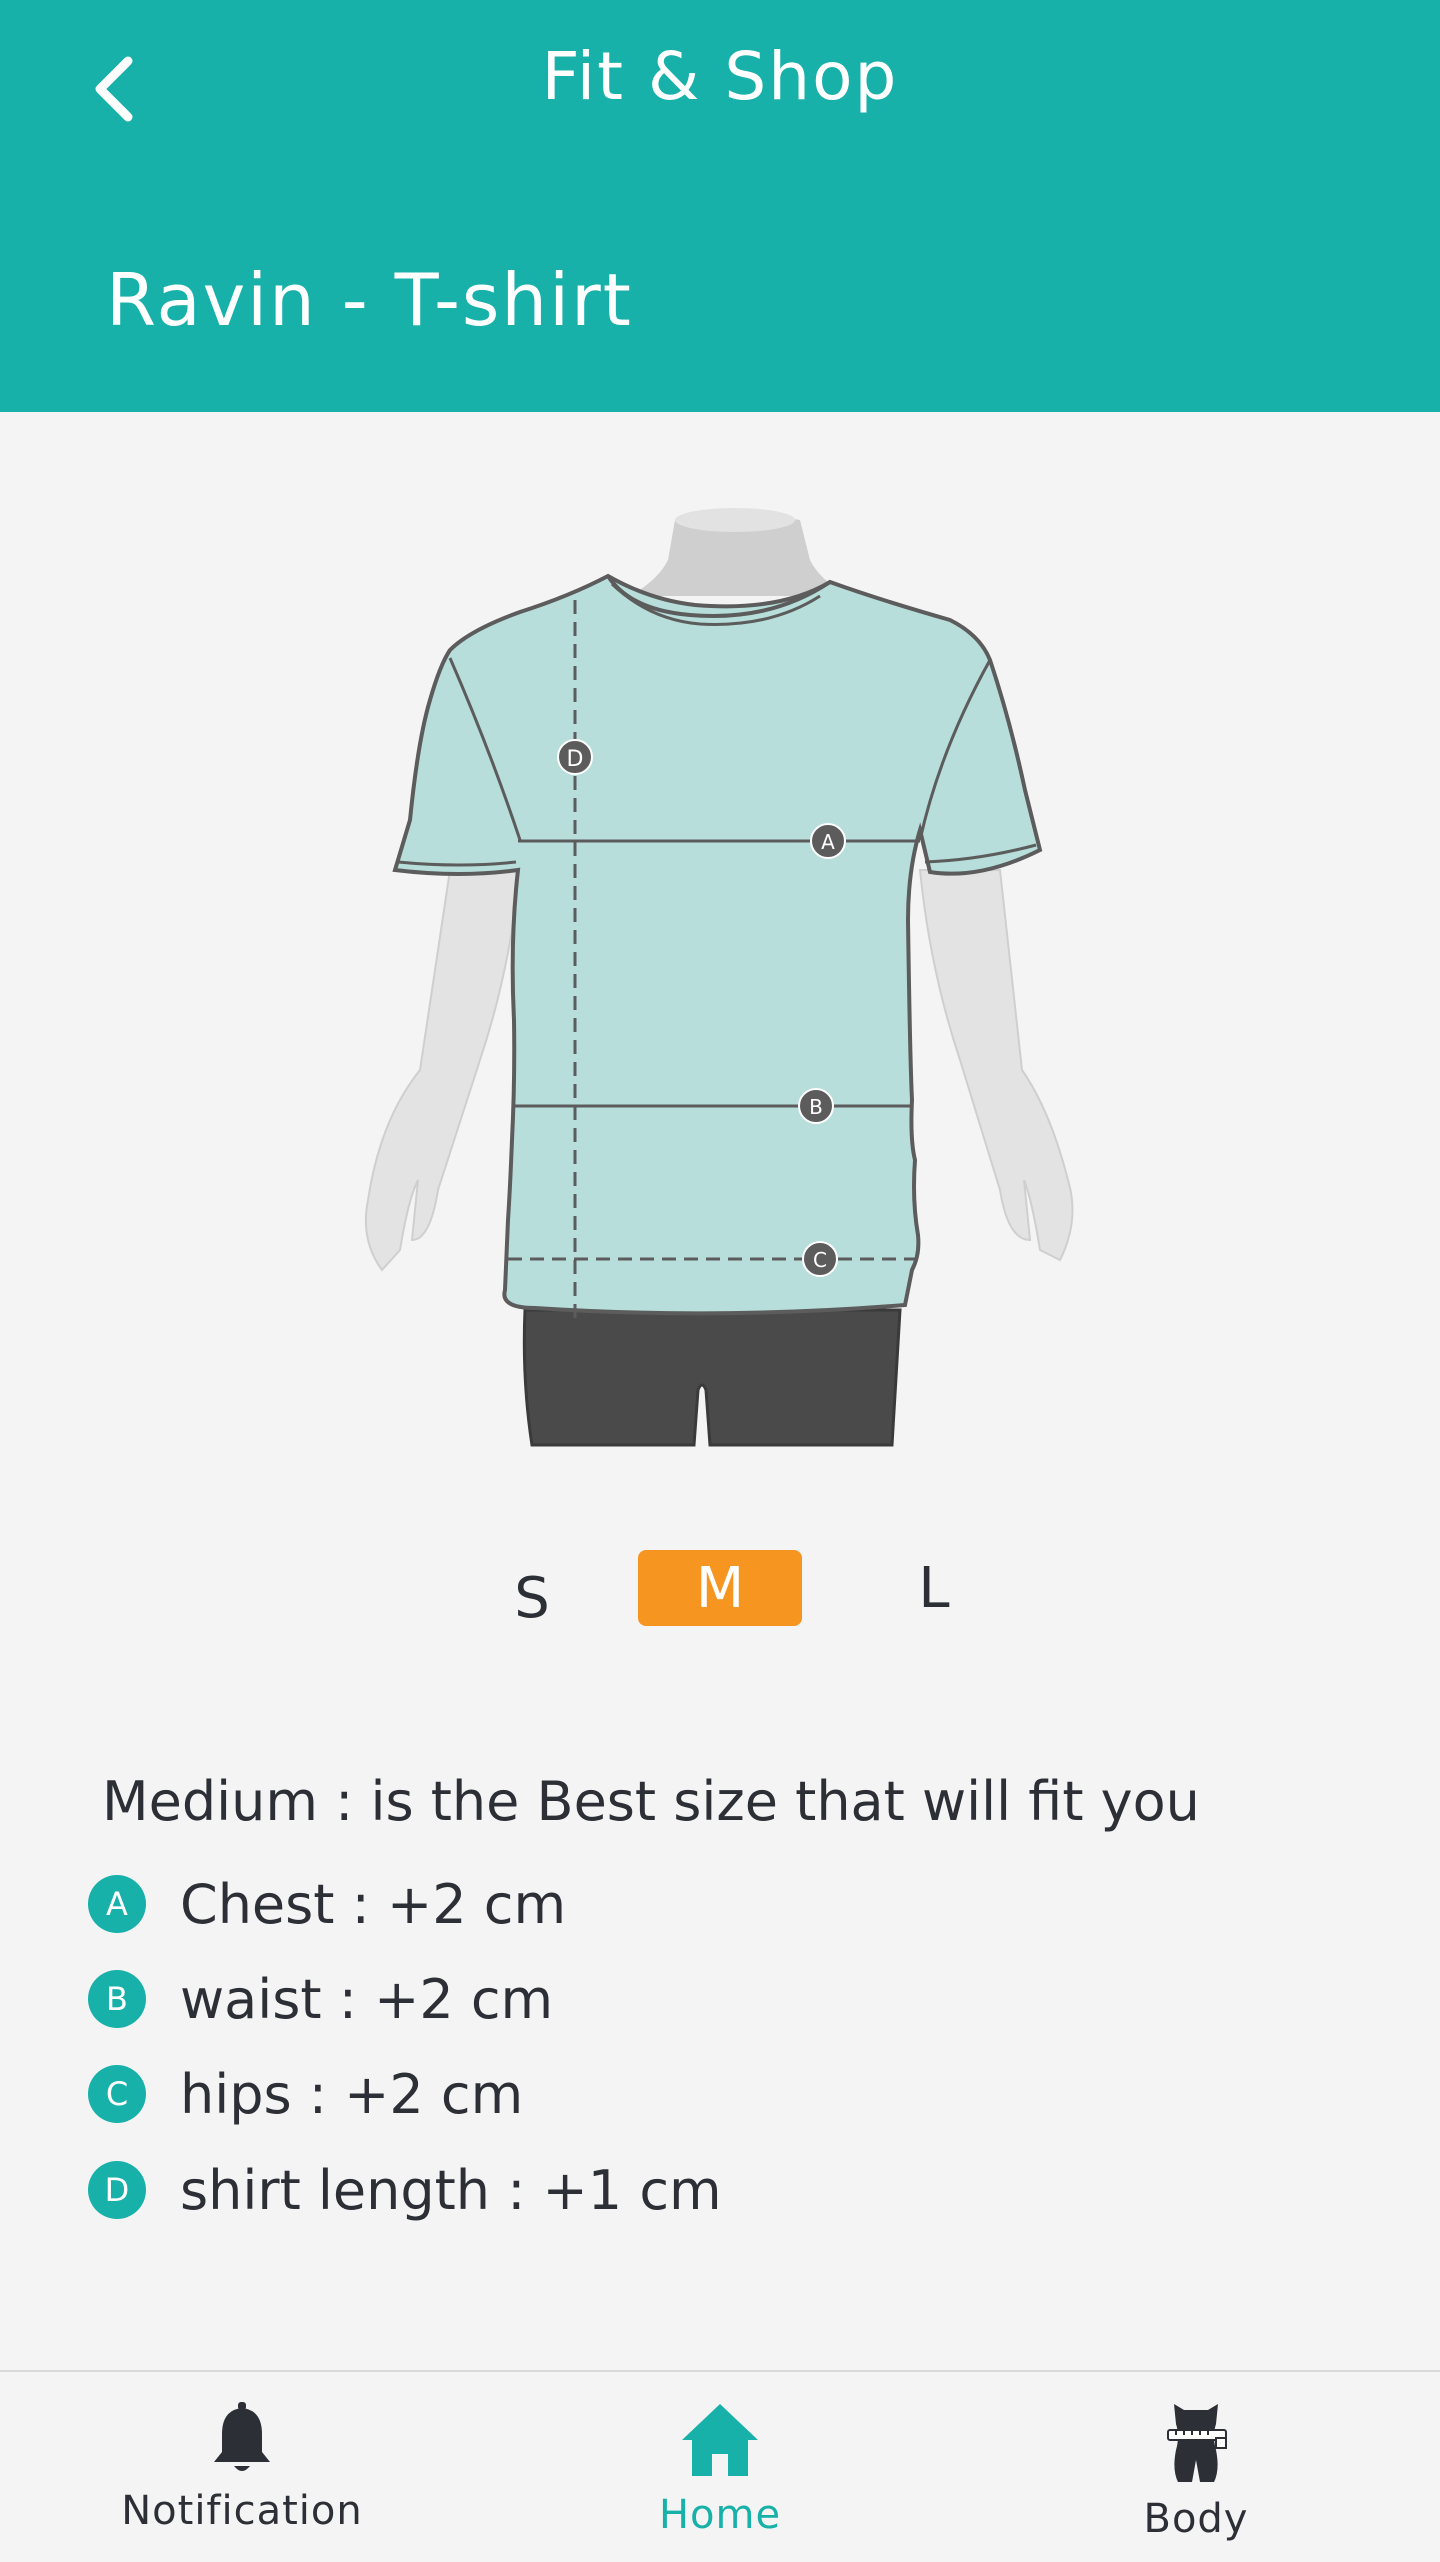  What do you see at coordinates (117, 2094) in the screenshot?
I see `badge-c: C` at bounding box center [117, 2094].